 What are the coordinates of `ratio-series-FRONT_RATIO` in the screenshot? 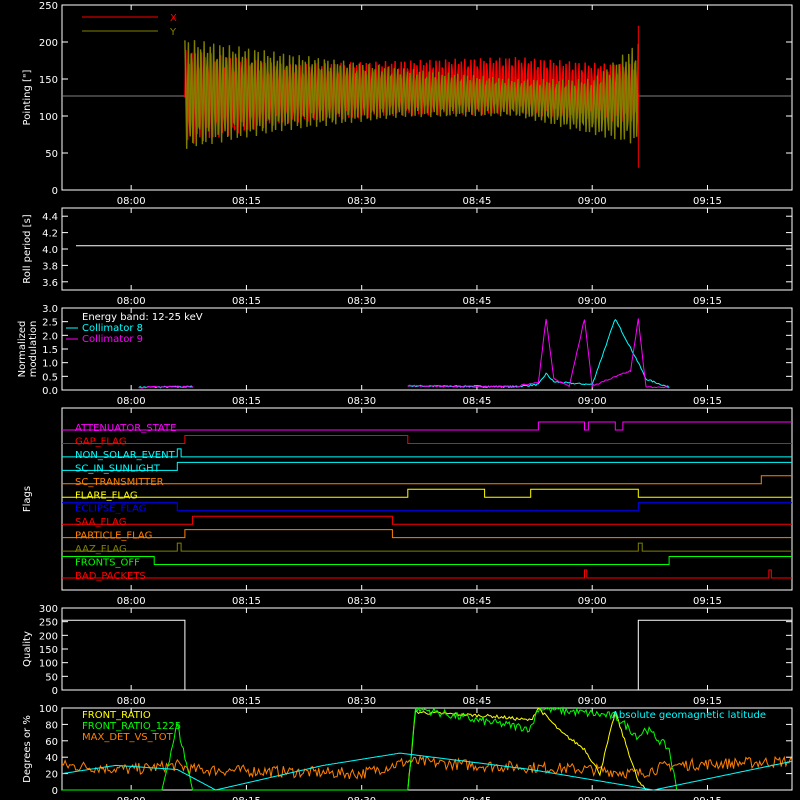 It's located at (527, 749).